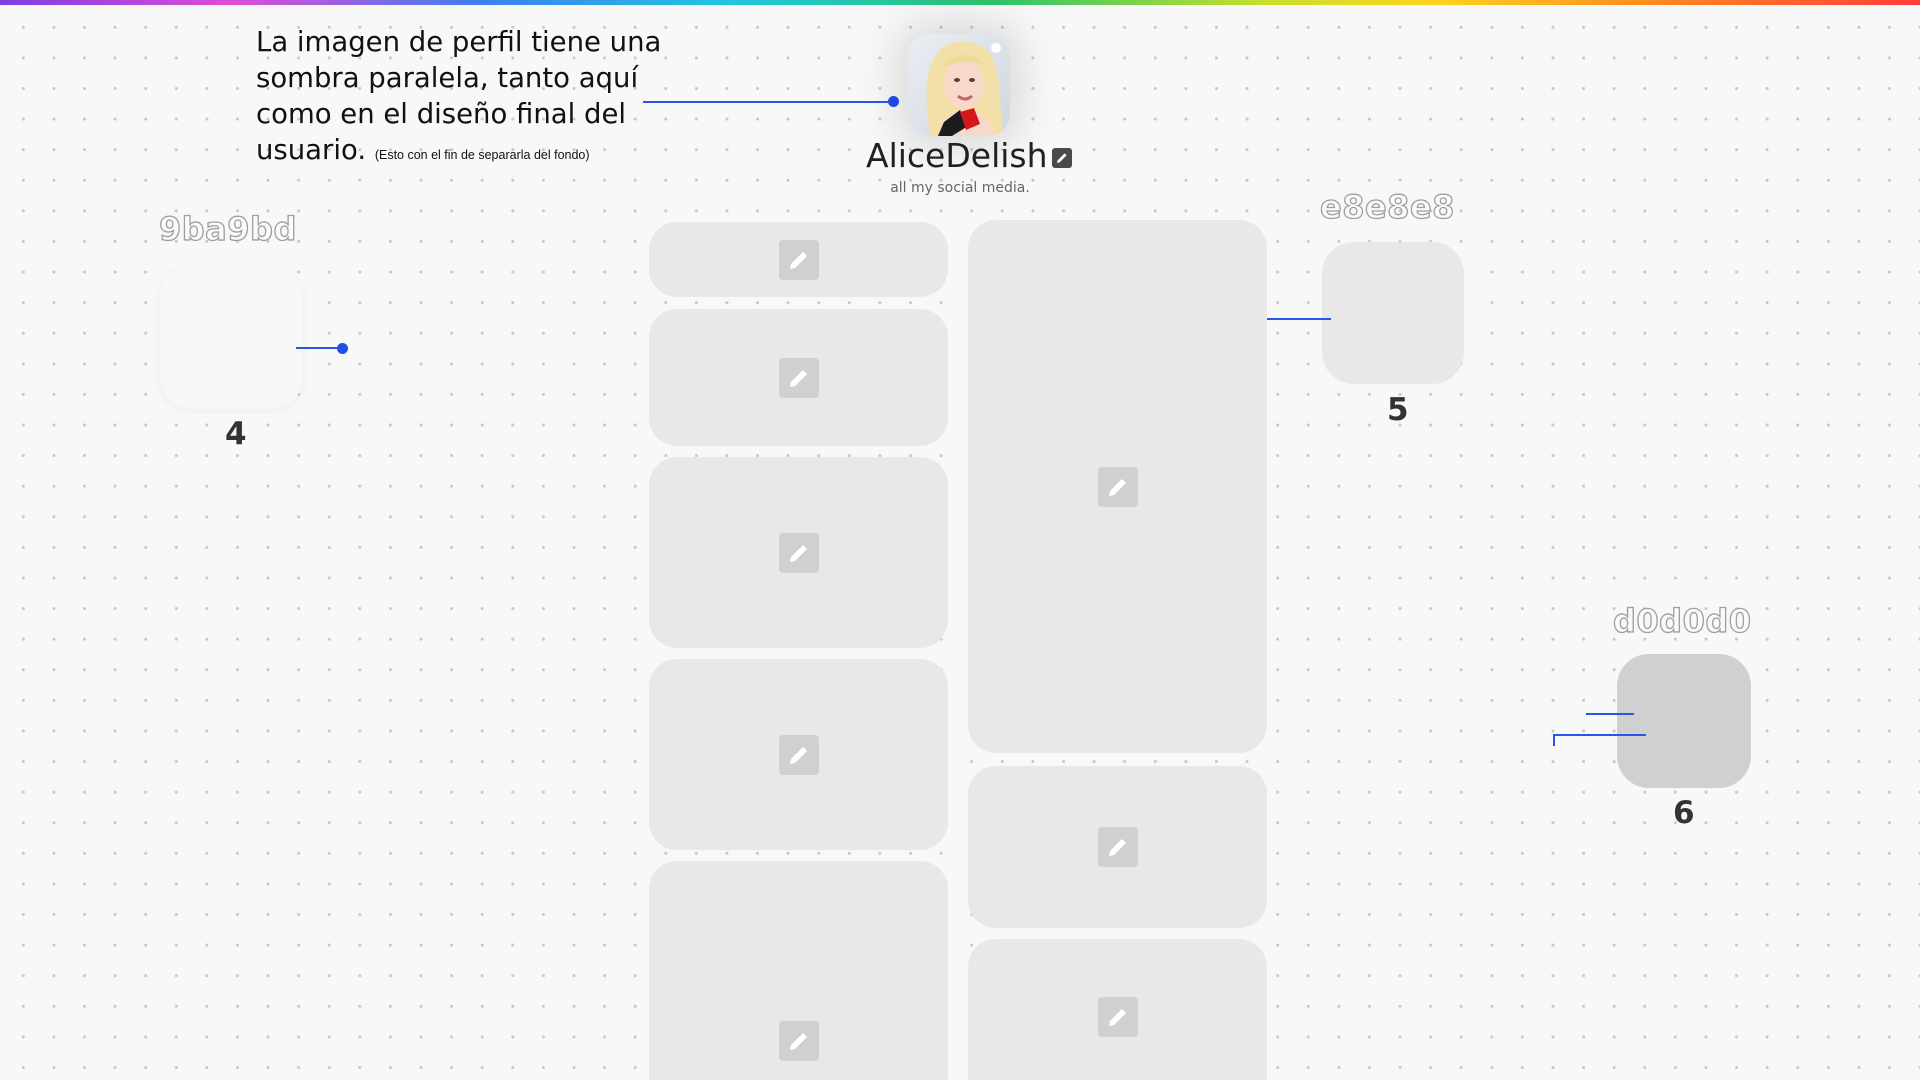 Image resolution: width=1920 pixels, height=1080 pixels. Describe the element at coordinates (317, 348) in the screenshot. I see `swatch-4-connector-line` at that location.